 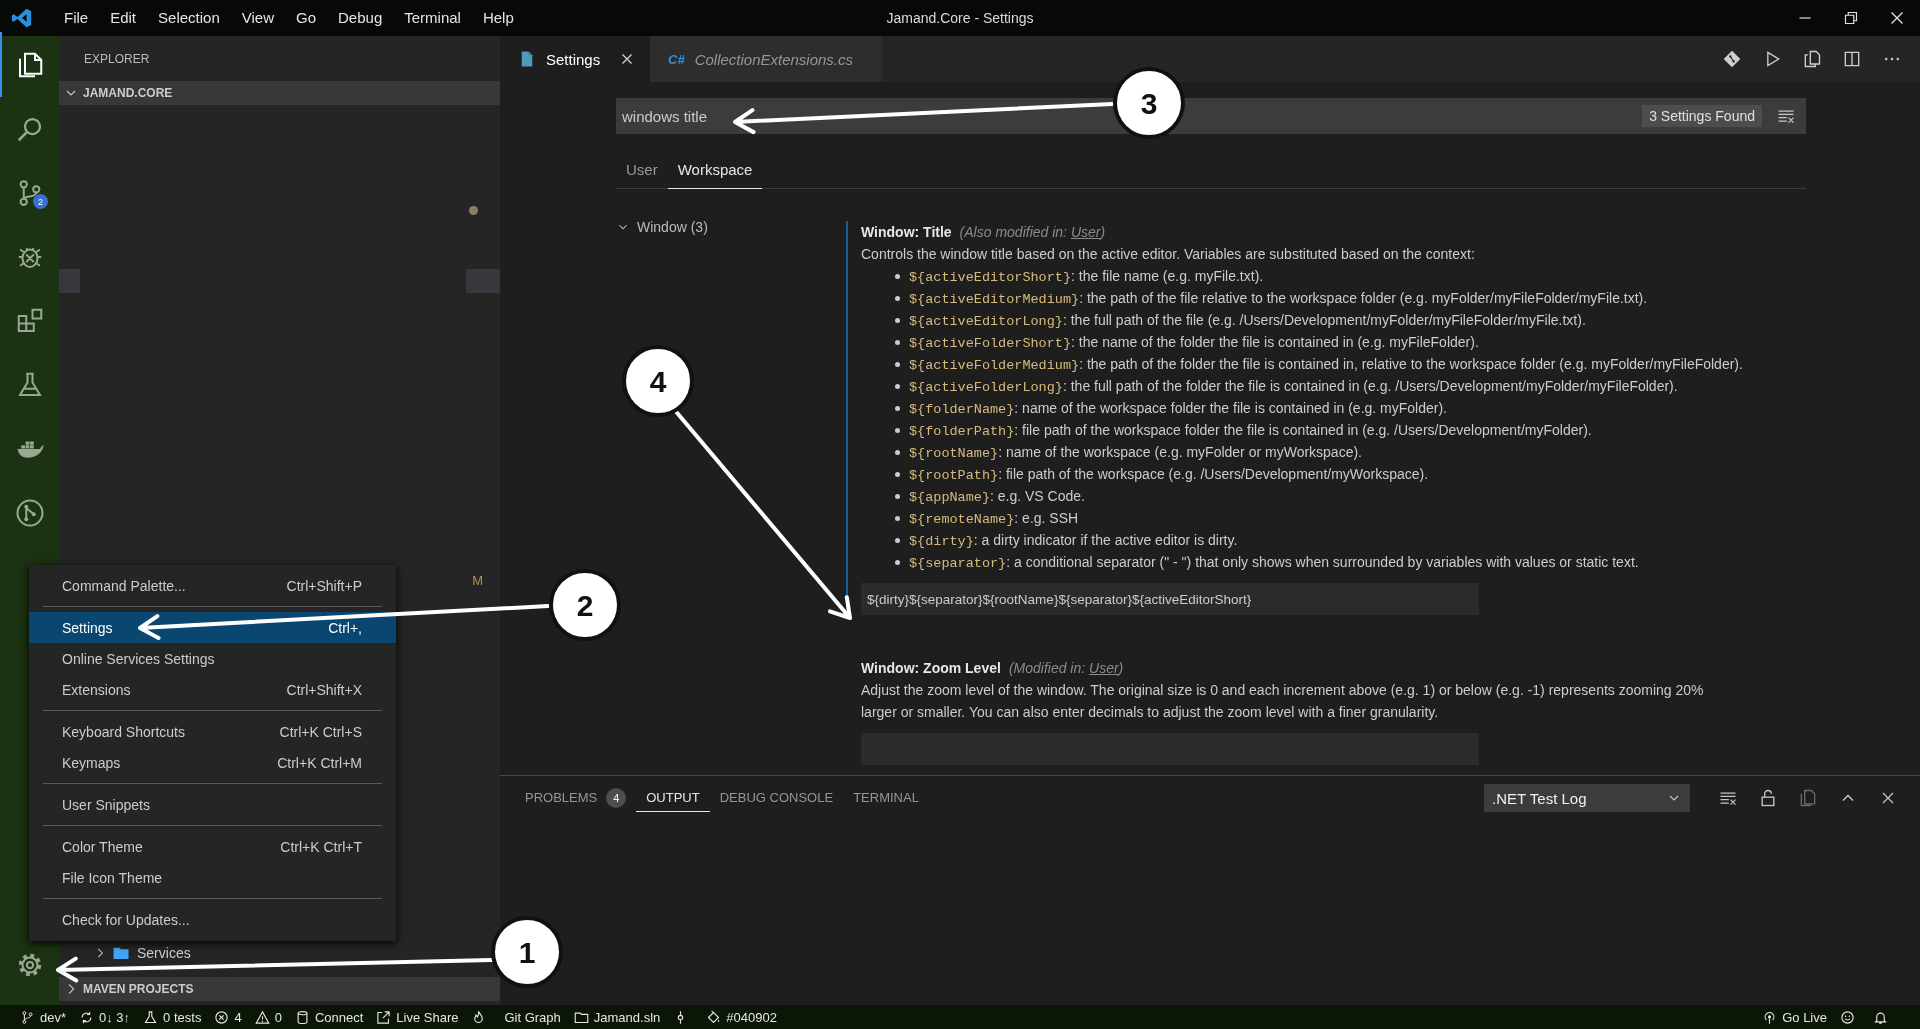 I want to click on modified-note: (Modified in: User), so click(x=1066, y=668).